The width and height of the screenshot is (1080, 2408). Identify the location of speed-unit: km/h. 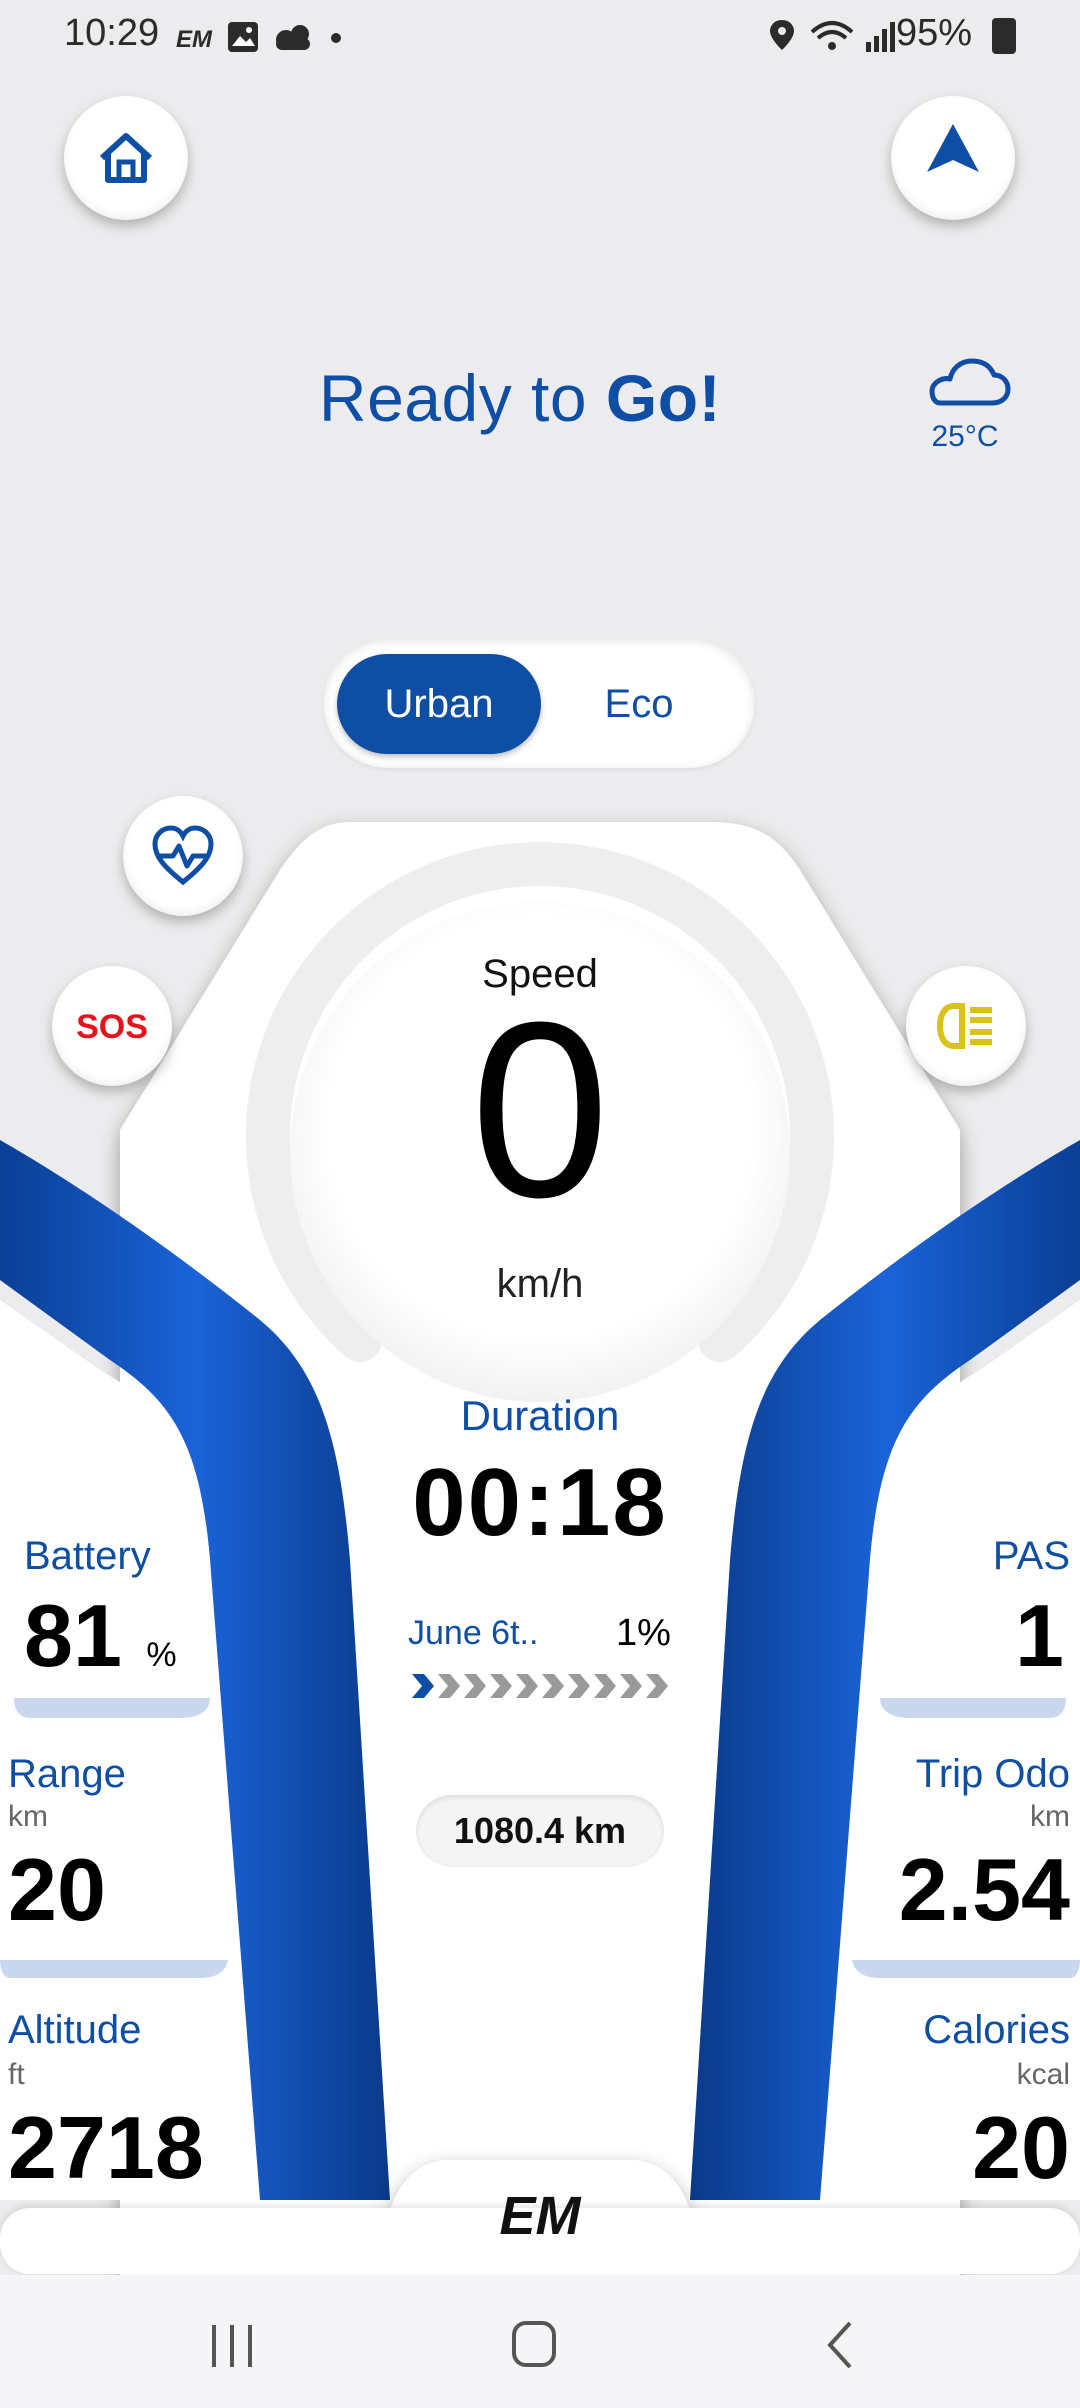
(540, 1284).